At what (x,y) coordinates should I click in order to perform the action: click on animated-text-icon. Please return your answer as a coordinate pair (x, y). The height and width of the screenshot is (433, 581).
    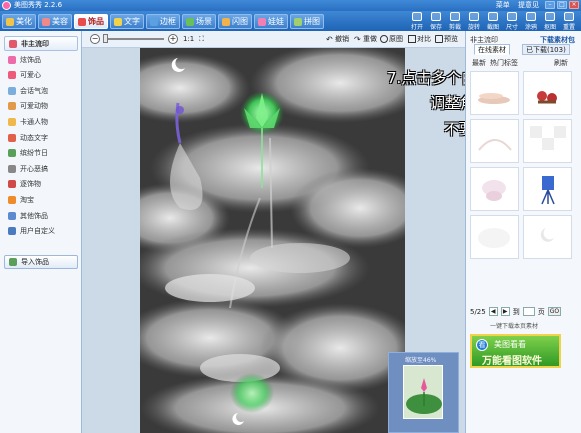
    Looking at the image, I should click on (12, 137).